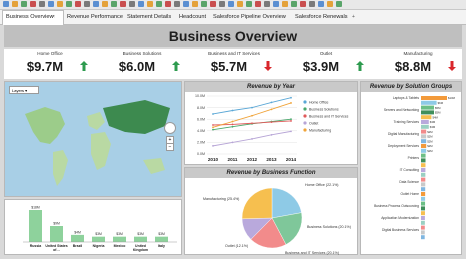  What do you see at coordinates (95, 17) in the screenshot?
I see `tab-revenue-performance: Revenue Performance` at bounding box center [95, 17].